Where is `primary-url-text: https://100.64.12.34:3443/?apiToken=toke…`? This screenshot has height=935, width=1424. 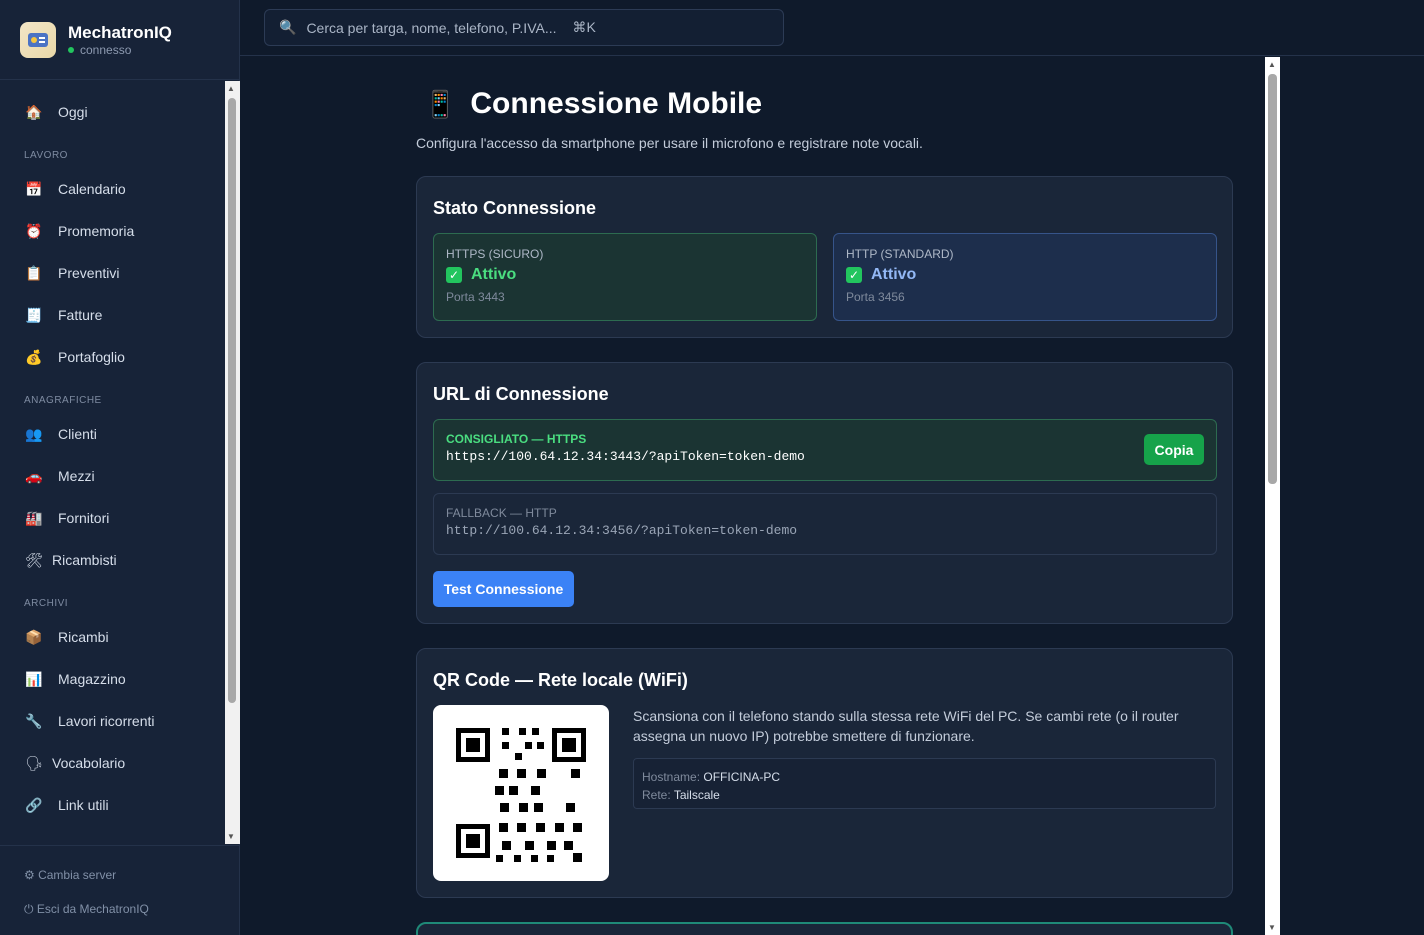 primary-url-text: https://100.64.12.34:3443/?apiToken=toke… is located at coordinates (625, 456).